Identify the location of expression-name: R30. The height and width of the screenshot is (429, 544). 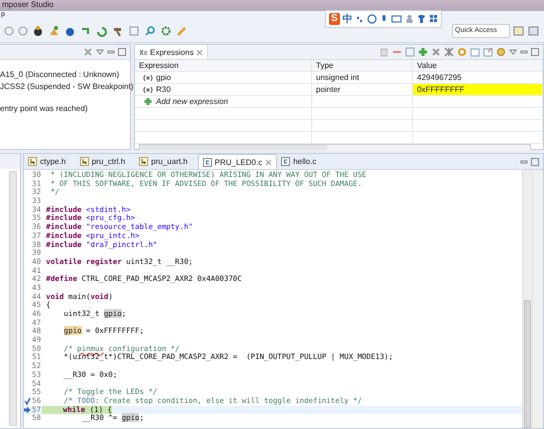
(163, 89).